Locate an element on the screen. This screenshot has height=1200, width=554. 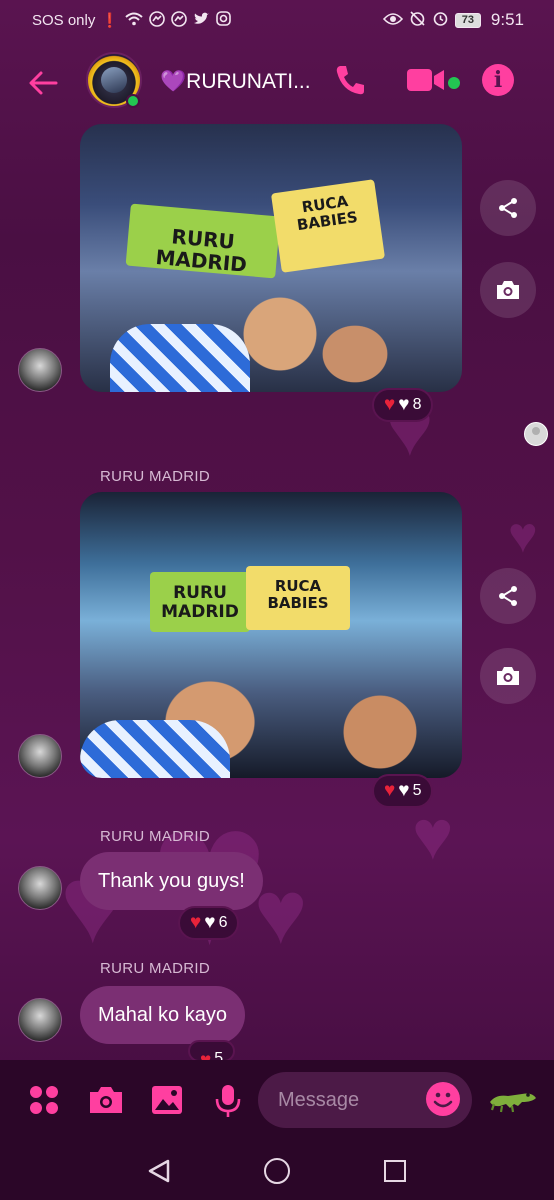
reaction-pill: ♥ ♥ 8 is located at coordinates (403, 405).